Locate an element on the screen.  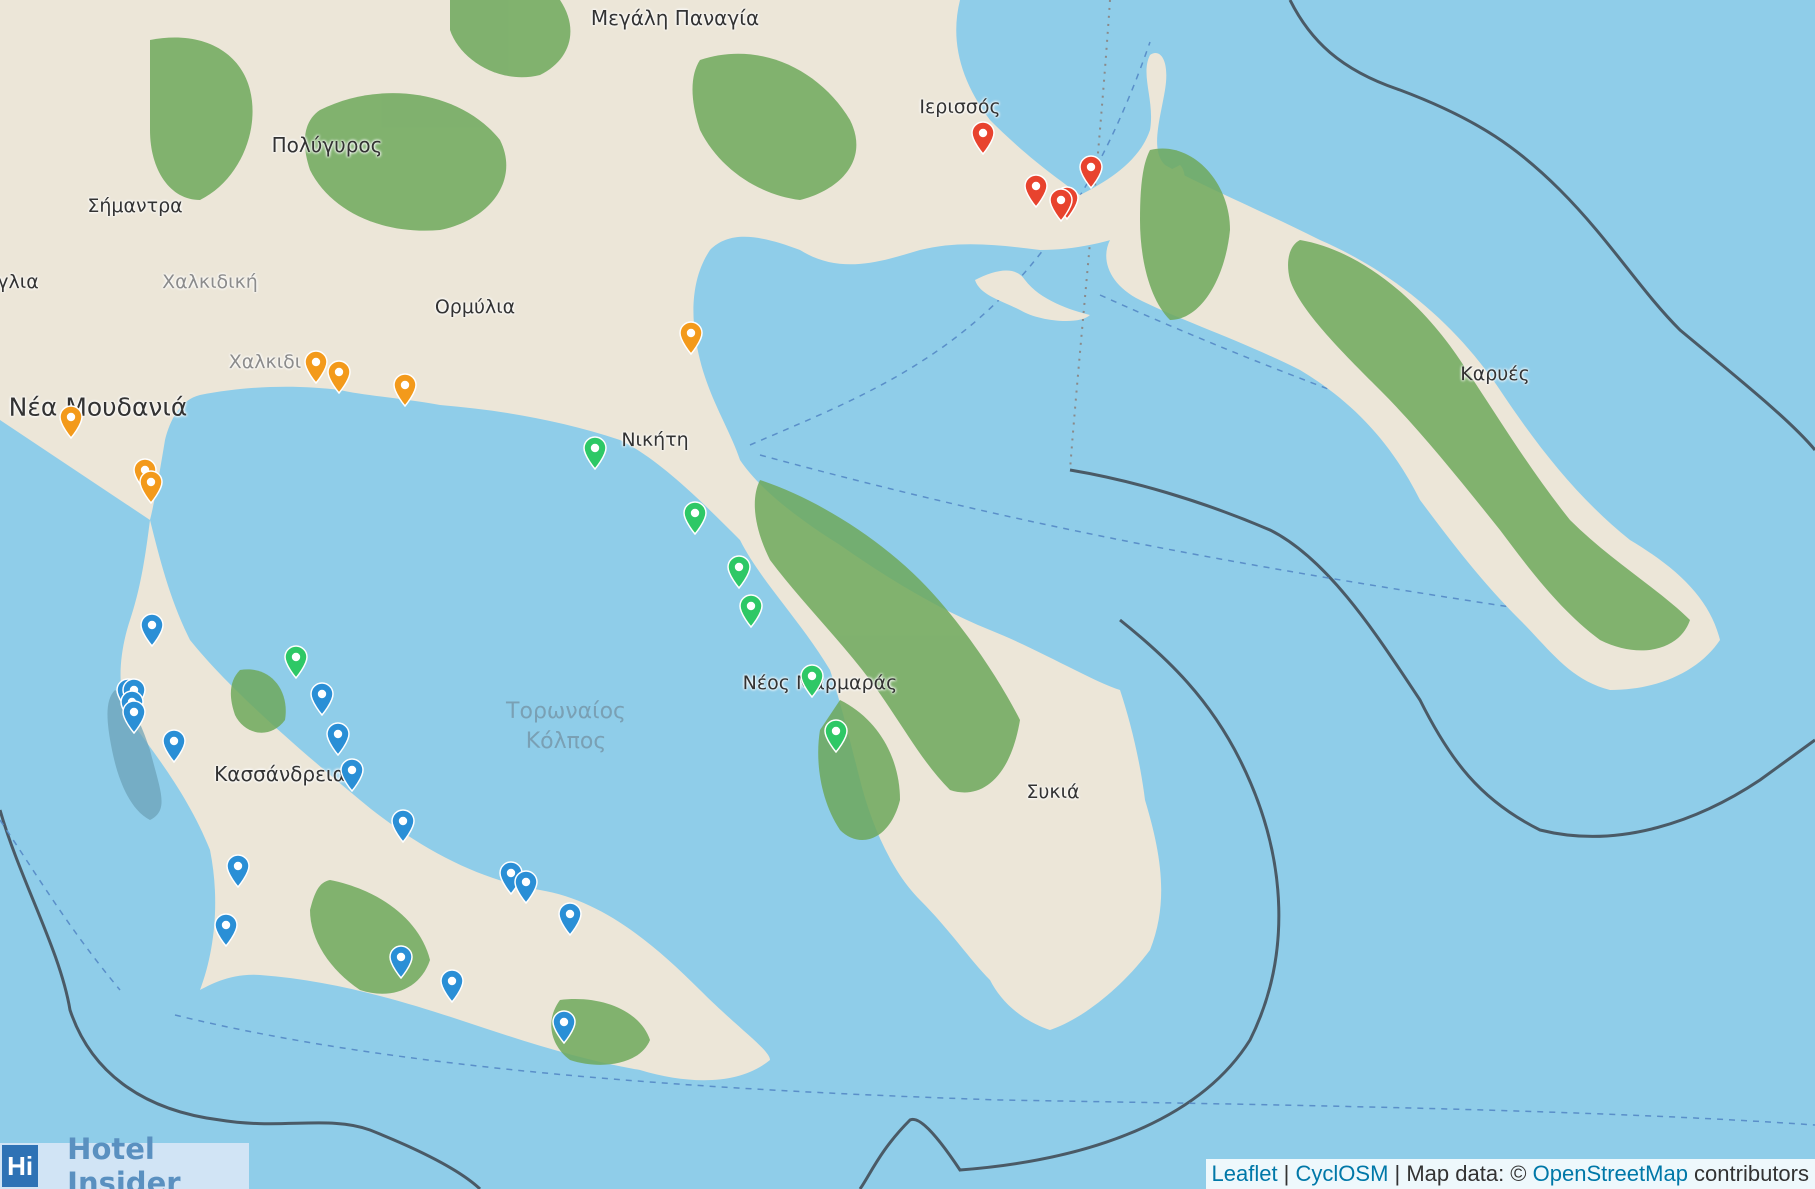
attribution-mapdata-text: | Map data: © is located at coordinates (1460, 1173).